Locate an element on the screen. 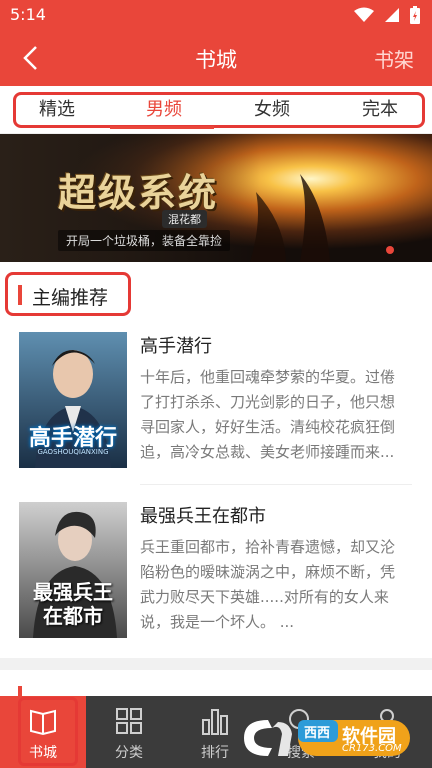  book-title: 最强兵王在都市 is located at coordinates (203, 516).